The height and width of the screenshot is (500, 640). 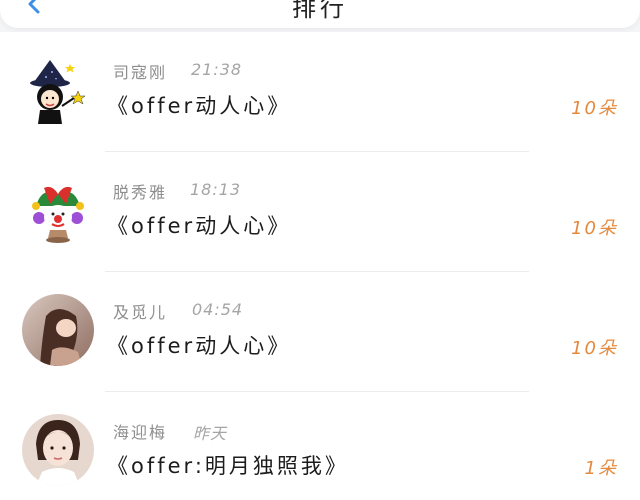 I want to click on timestamp: 21:38, so click(x=217, y=69).